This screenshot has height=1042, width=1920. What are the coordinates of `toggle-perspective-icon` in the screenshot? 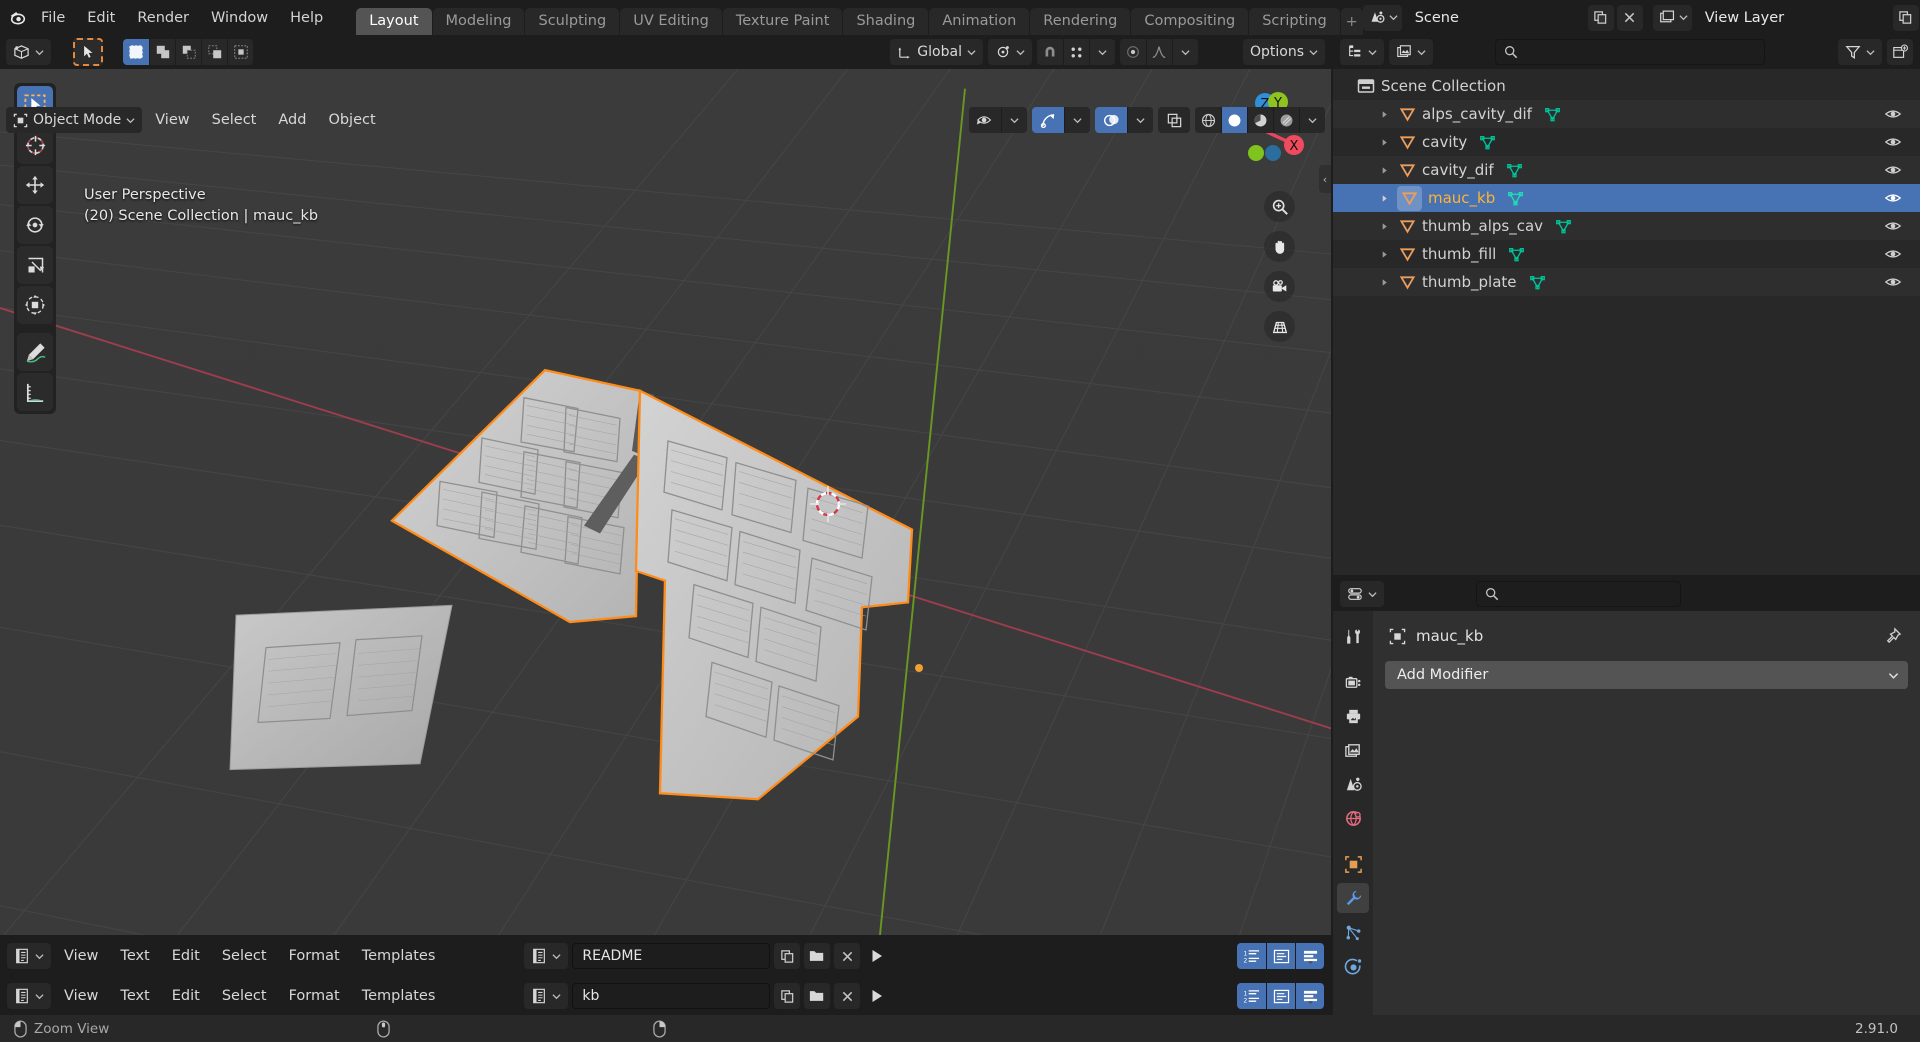 It's located at (1279, 326).